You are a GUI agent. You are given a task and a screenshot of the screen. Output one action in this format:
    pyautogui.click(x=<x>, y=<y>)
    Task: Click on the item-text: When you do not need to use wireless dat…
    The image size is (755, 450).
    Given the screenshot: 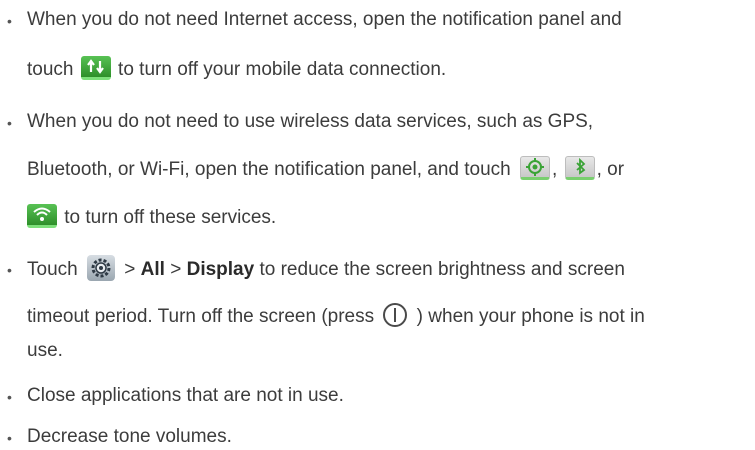 What is the action you would take?
    pyautogui.click(x=310, y=121)
    